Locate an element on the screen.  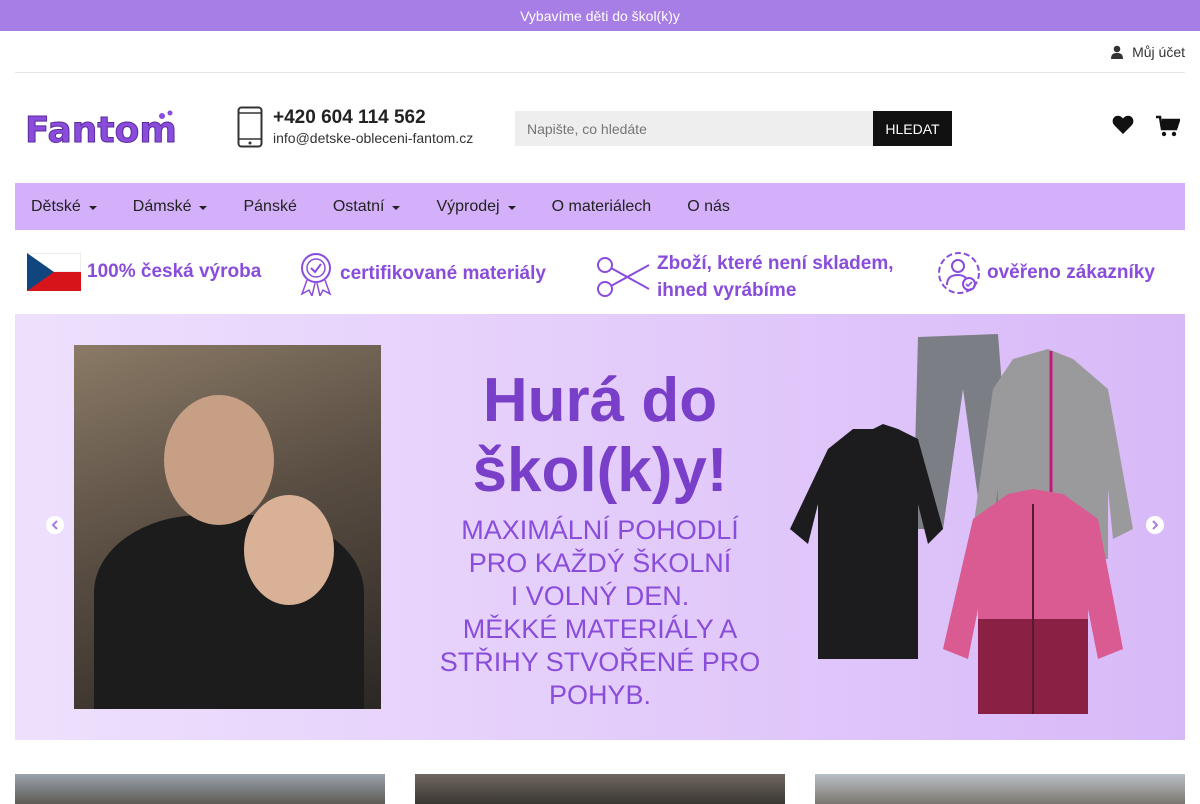
scissors-icon is located at coordinates (623, 277).